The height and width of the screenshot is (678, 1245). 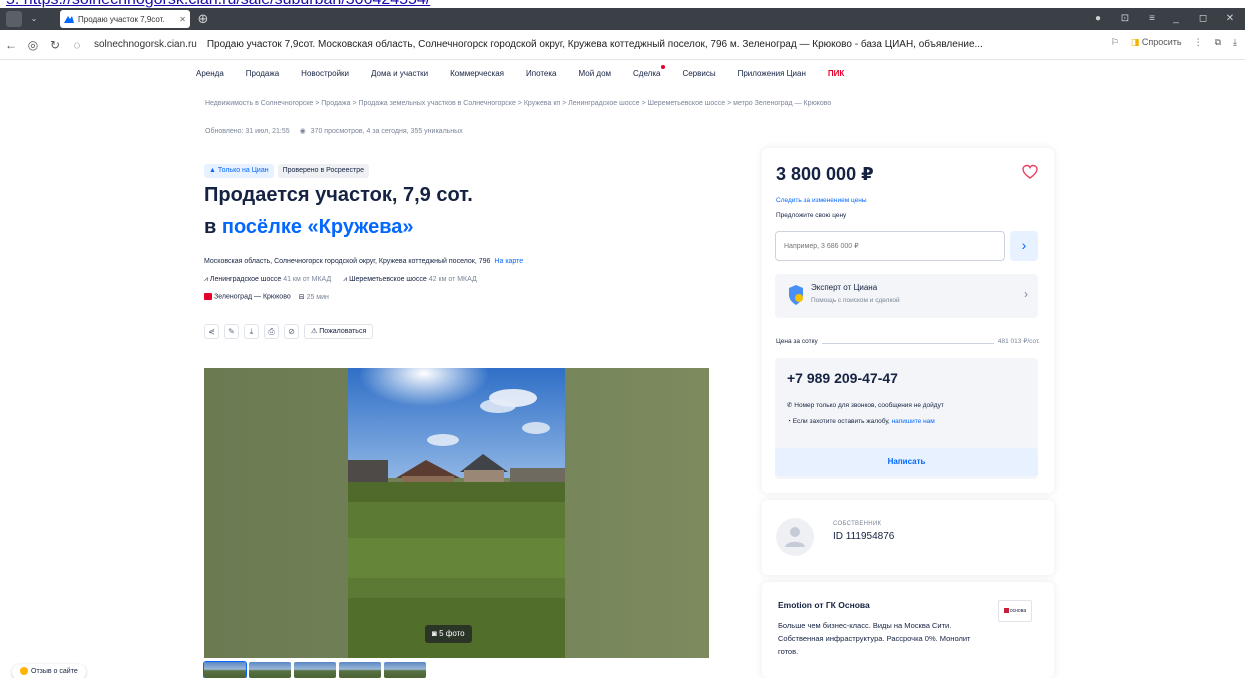 I want to click on rosreestr-badge: Проверено в Росреестре, so click(x=323, y=171).